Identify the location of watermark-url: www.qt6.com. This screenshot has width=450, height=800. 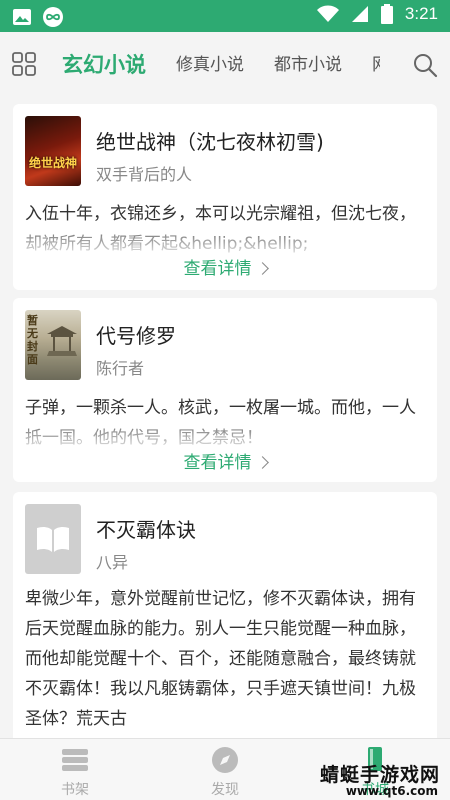
(391, 791).